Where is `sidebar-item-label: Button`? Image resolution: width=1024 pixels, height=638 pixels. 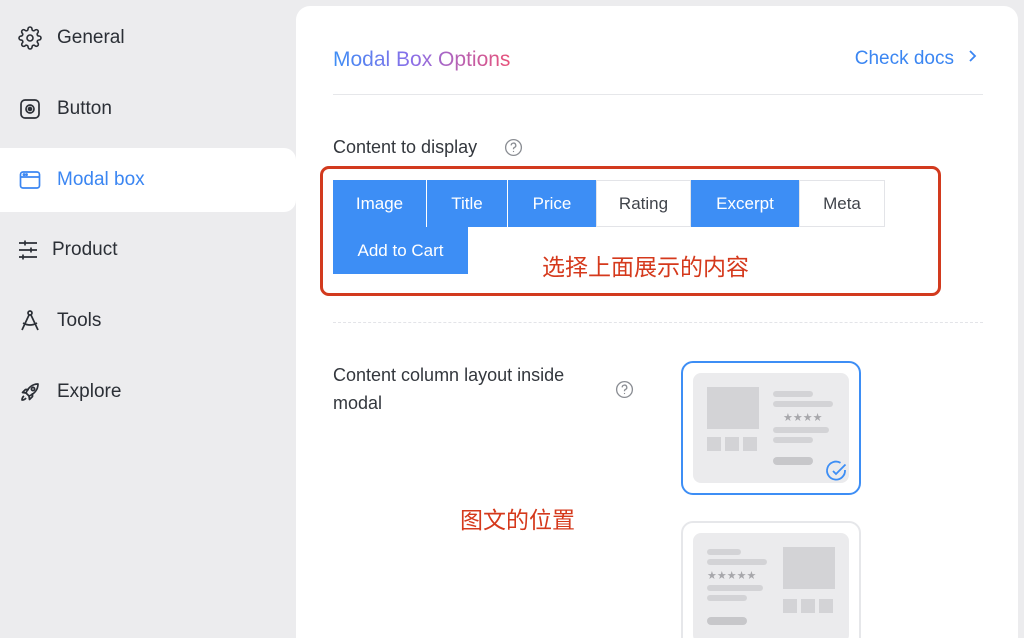
sidebar-item-label: Button is located at coordinates (84, 108).